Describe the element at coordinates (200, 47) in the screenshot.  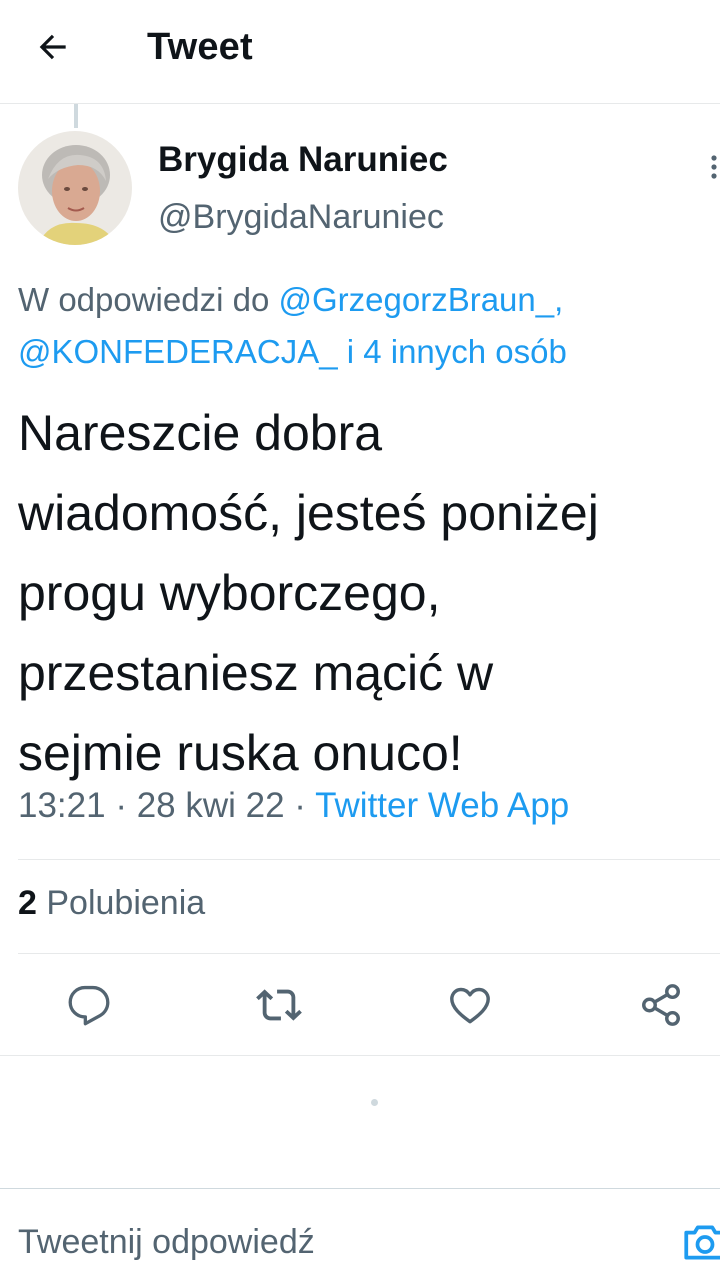
I see `page-title: Tweet` at that location.